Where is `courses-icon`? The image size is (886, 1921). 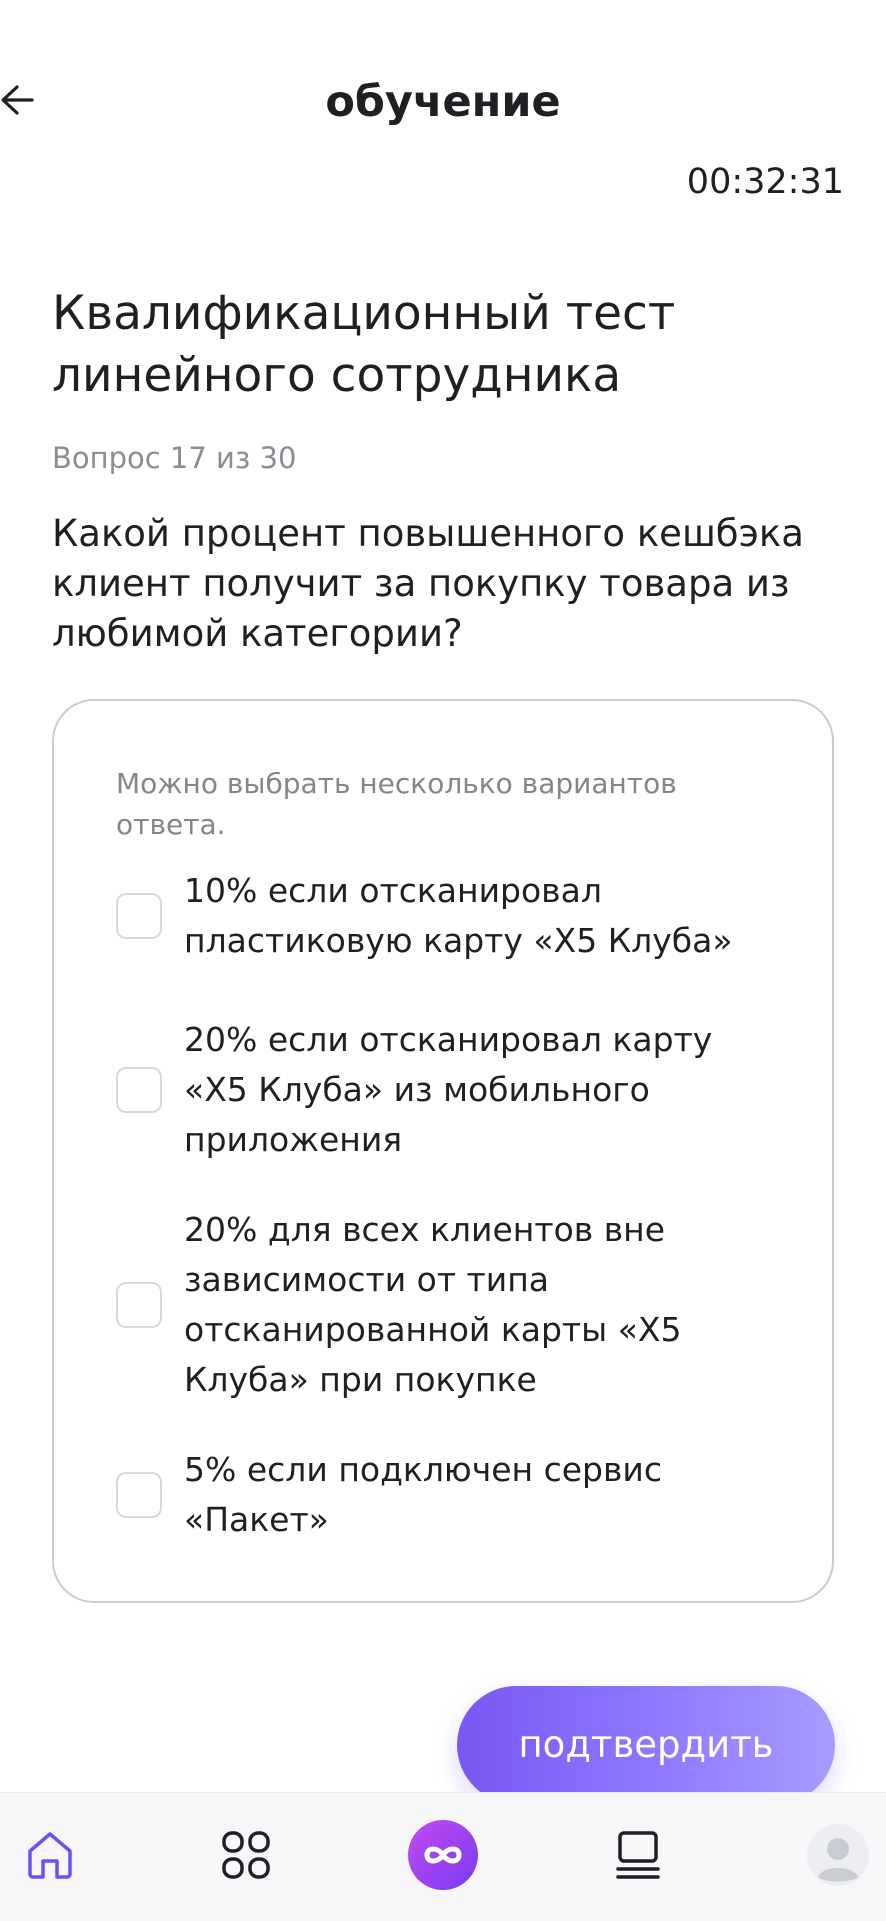
courses-icon is located at coordinates (638, 1857).